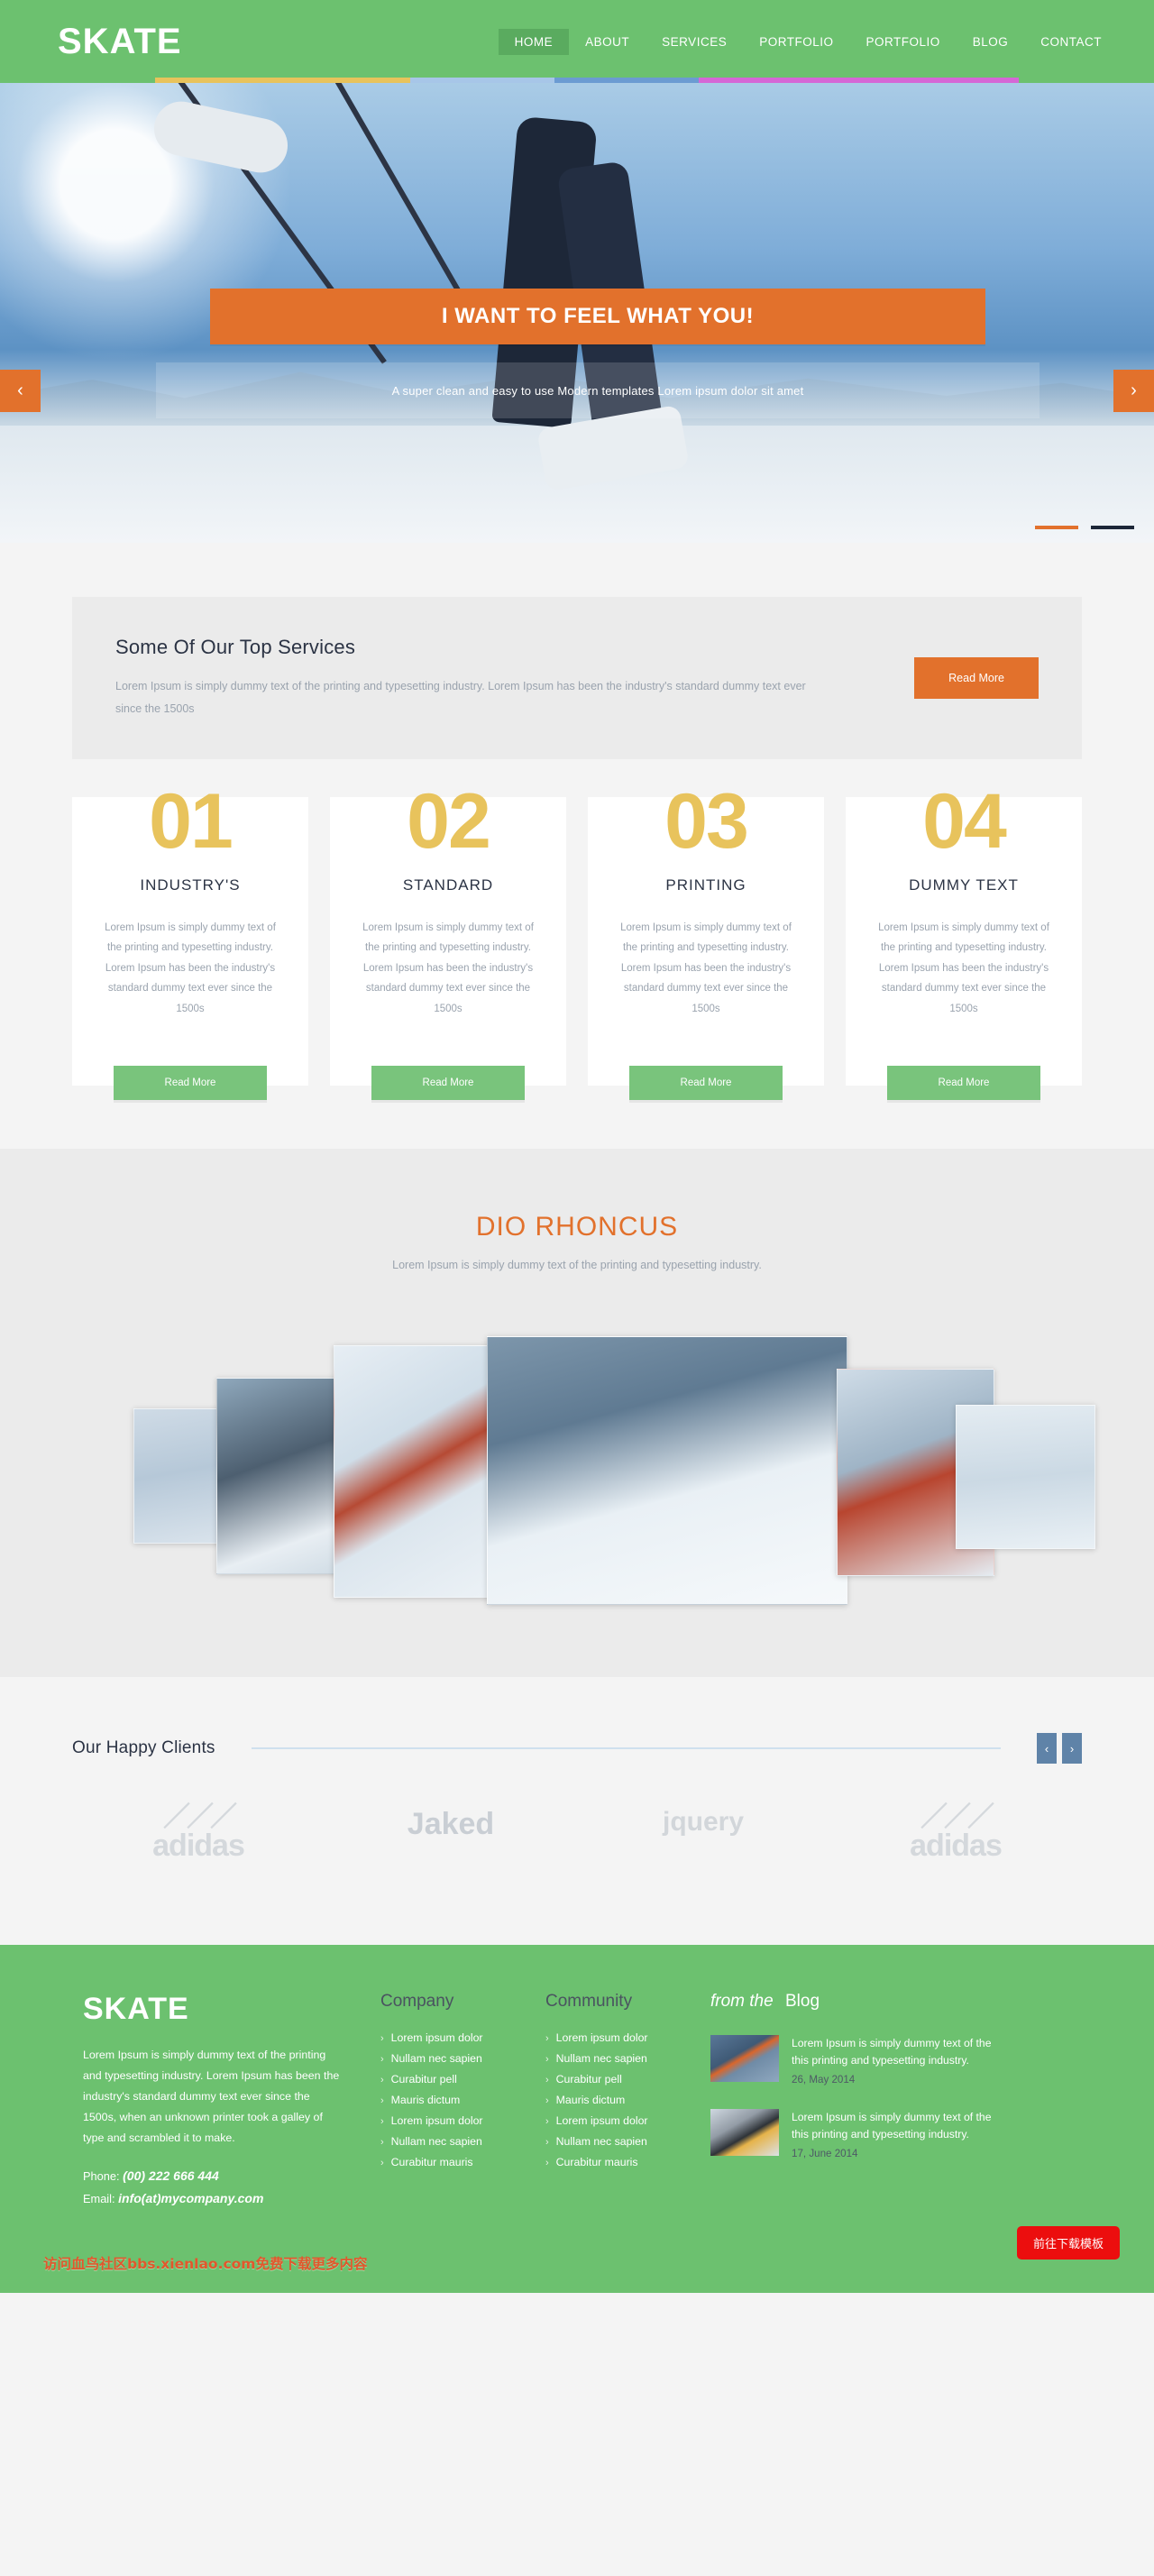 This screenshot has width=1154, height=2576. Describe the element at coordinates (589, 2001) in the screenshot. I see `footer-community-heading: Community` at that location.